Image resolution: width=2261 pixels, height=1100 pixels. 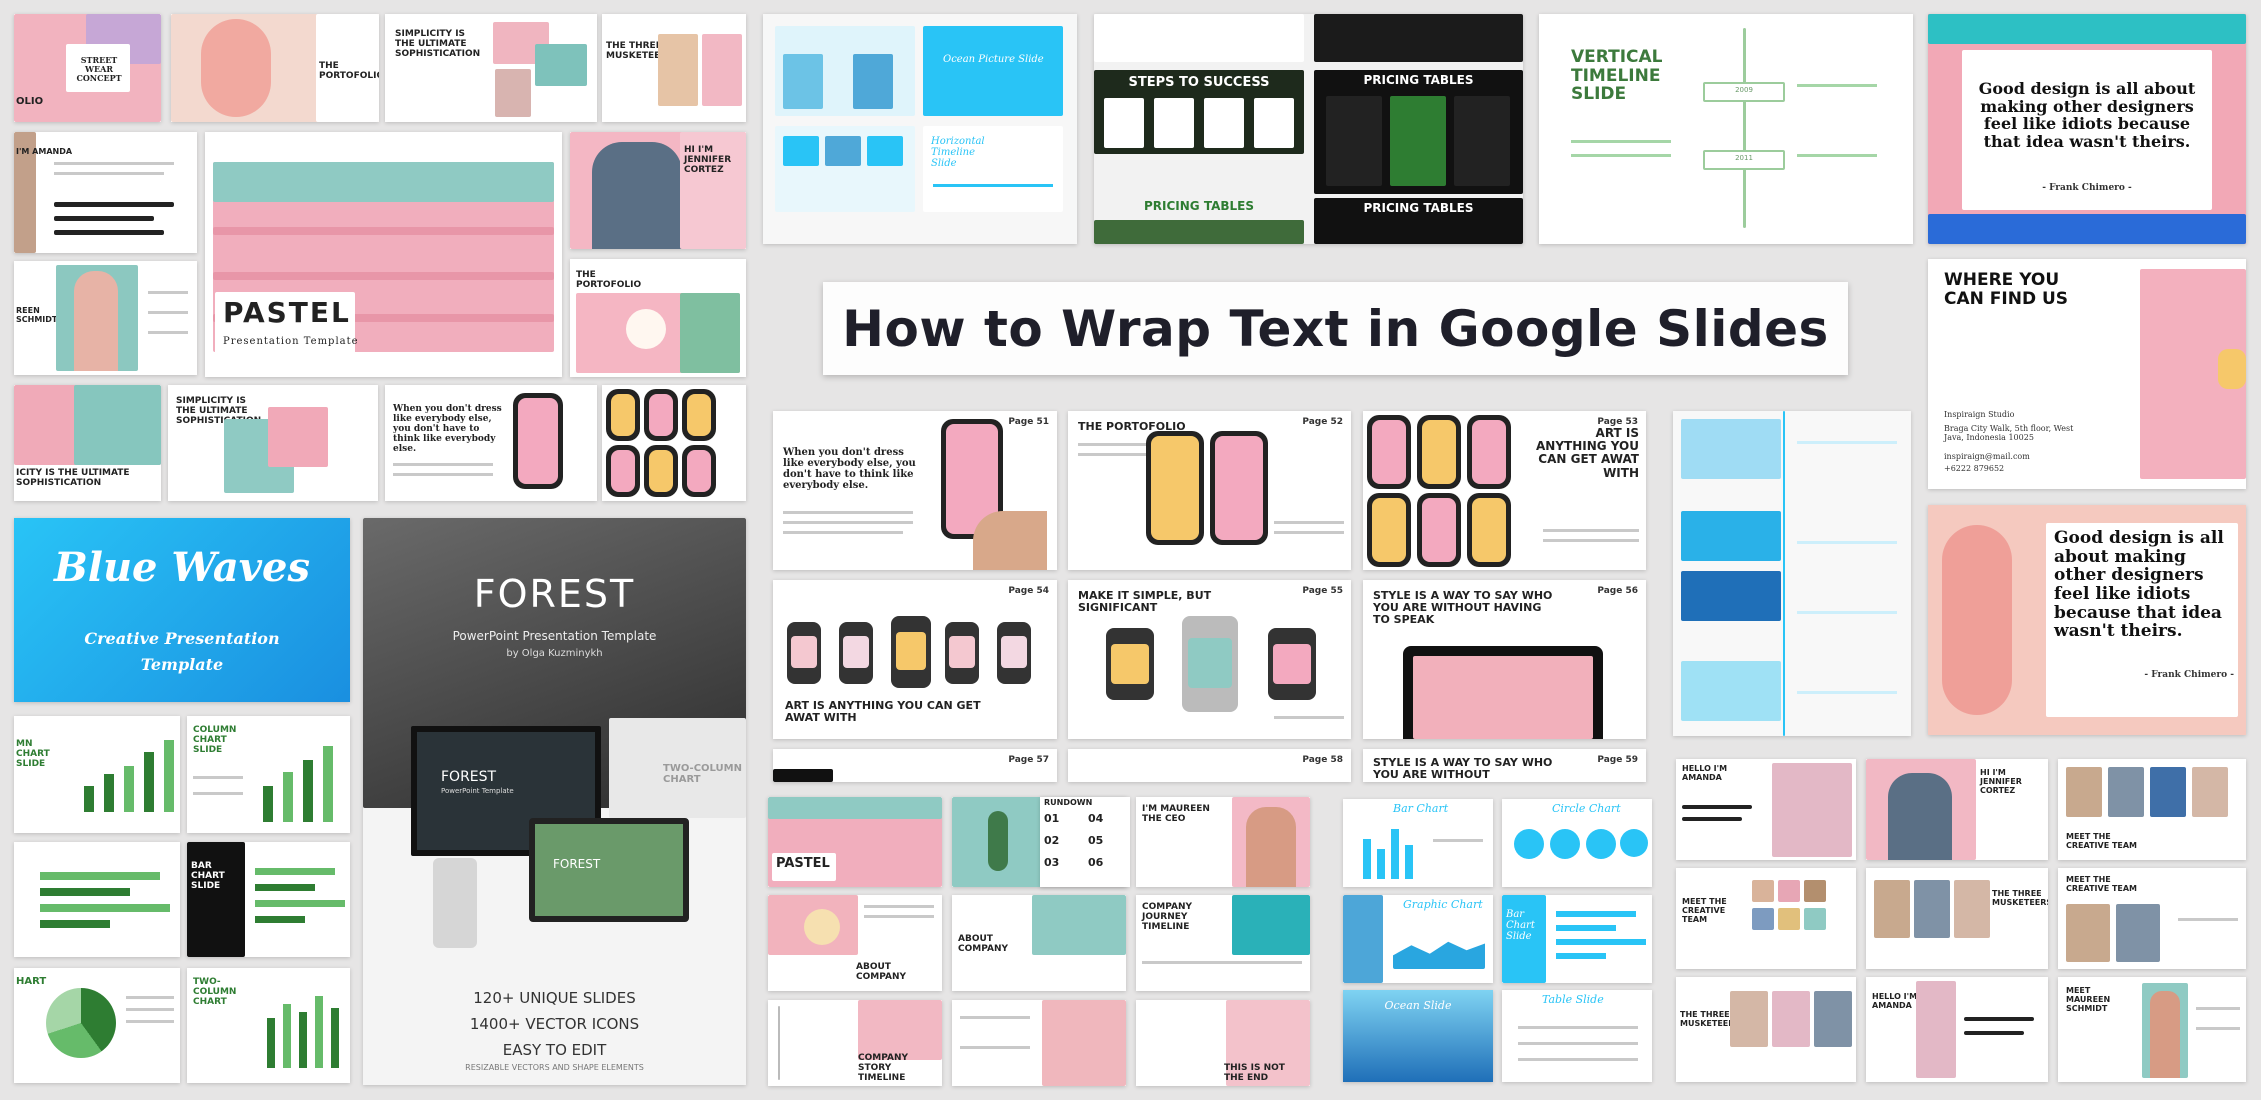 What do you see at coordinates (554, 653) in the screenshot?
I see `forest-author: by Olga Kuzminykh` at bounding box center [554, 653].